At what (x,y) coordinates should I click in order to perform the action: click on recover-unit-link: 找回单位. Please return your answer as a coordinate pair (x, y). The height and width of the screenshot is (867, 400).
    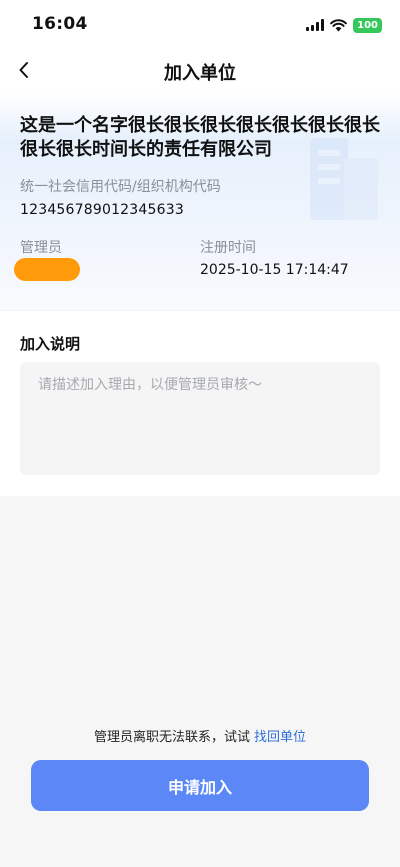
    Looking at the image, I should click on (280, 737).